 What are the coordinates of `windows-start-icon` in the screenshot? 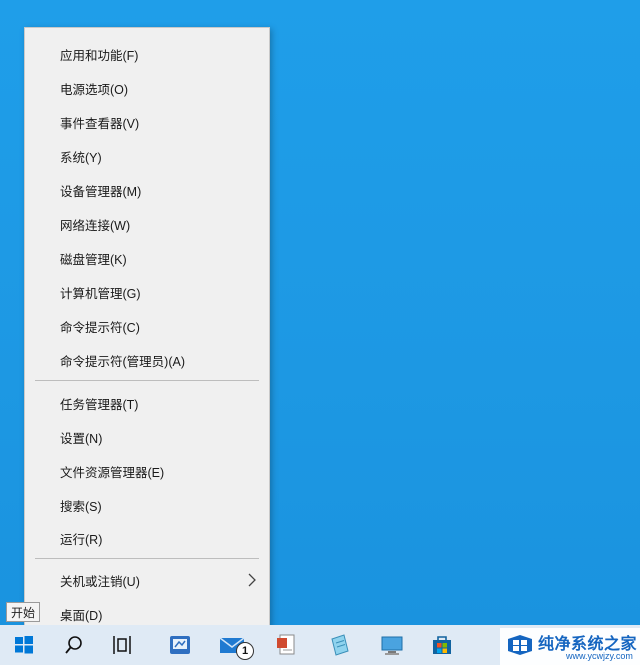 It's located at (24, 645).